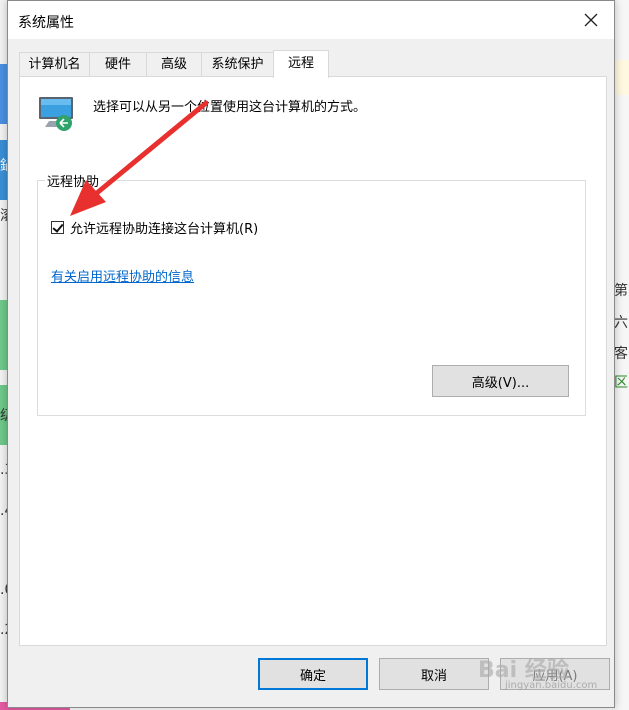 The height and width of the screenshot is (710, 629). Describe the element at coordinates (301, 64) in the screenshot. I see `tab-remote: 远程` at that location.